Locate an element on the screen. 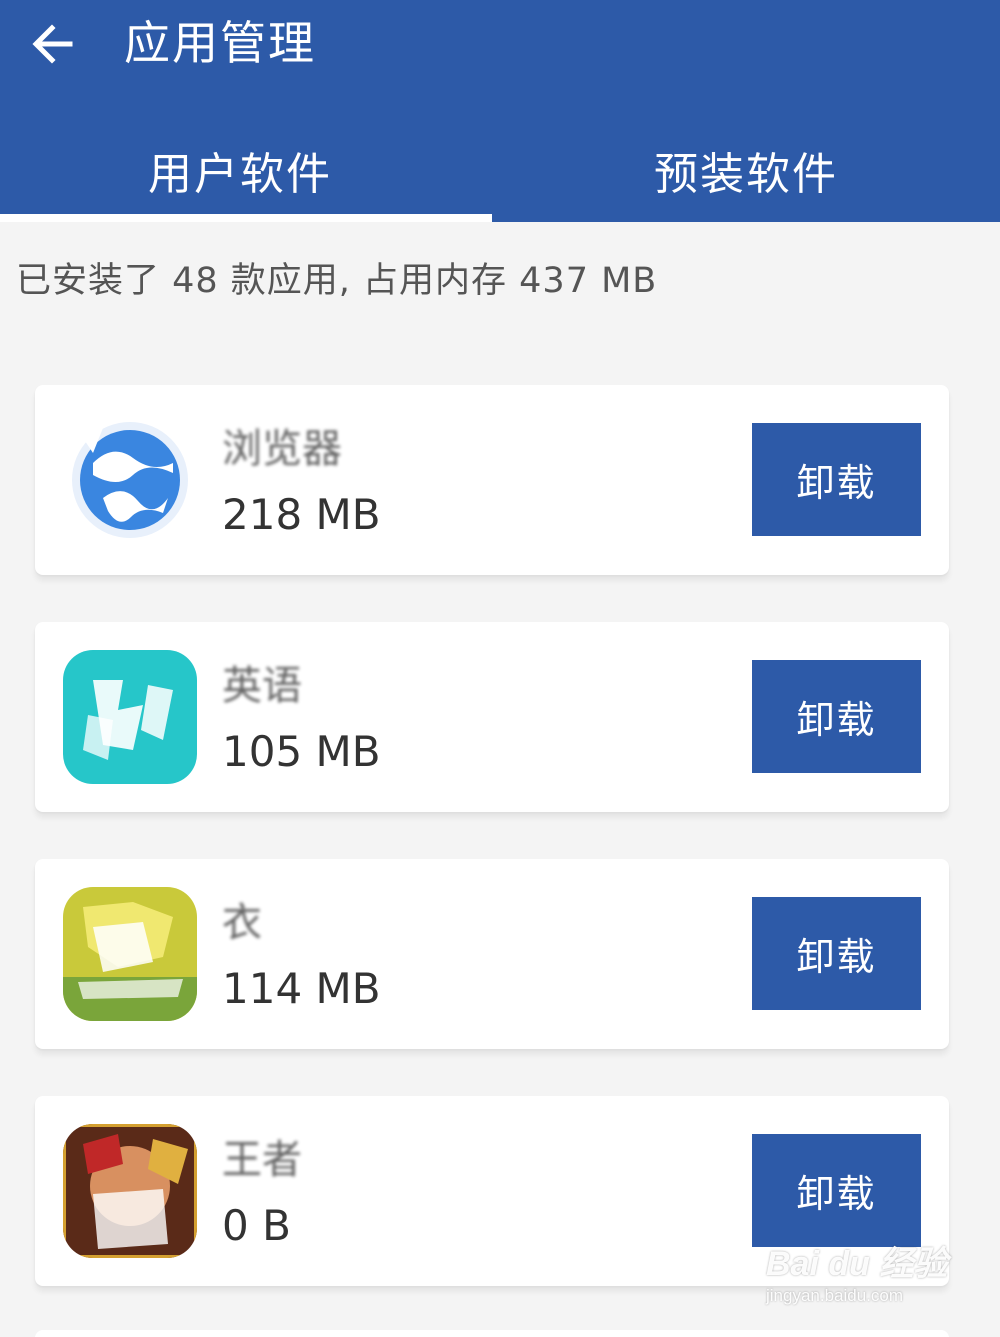  app-name: 王者 is located at coordinates (262, 1160).